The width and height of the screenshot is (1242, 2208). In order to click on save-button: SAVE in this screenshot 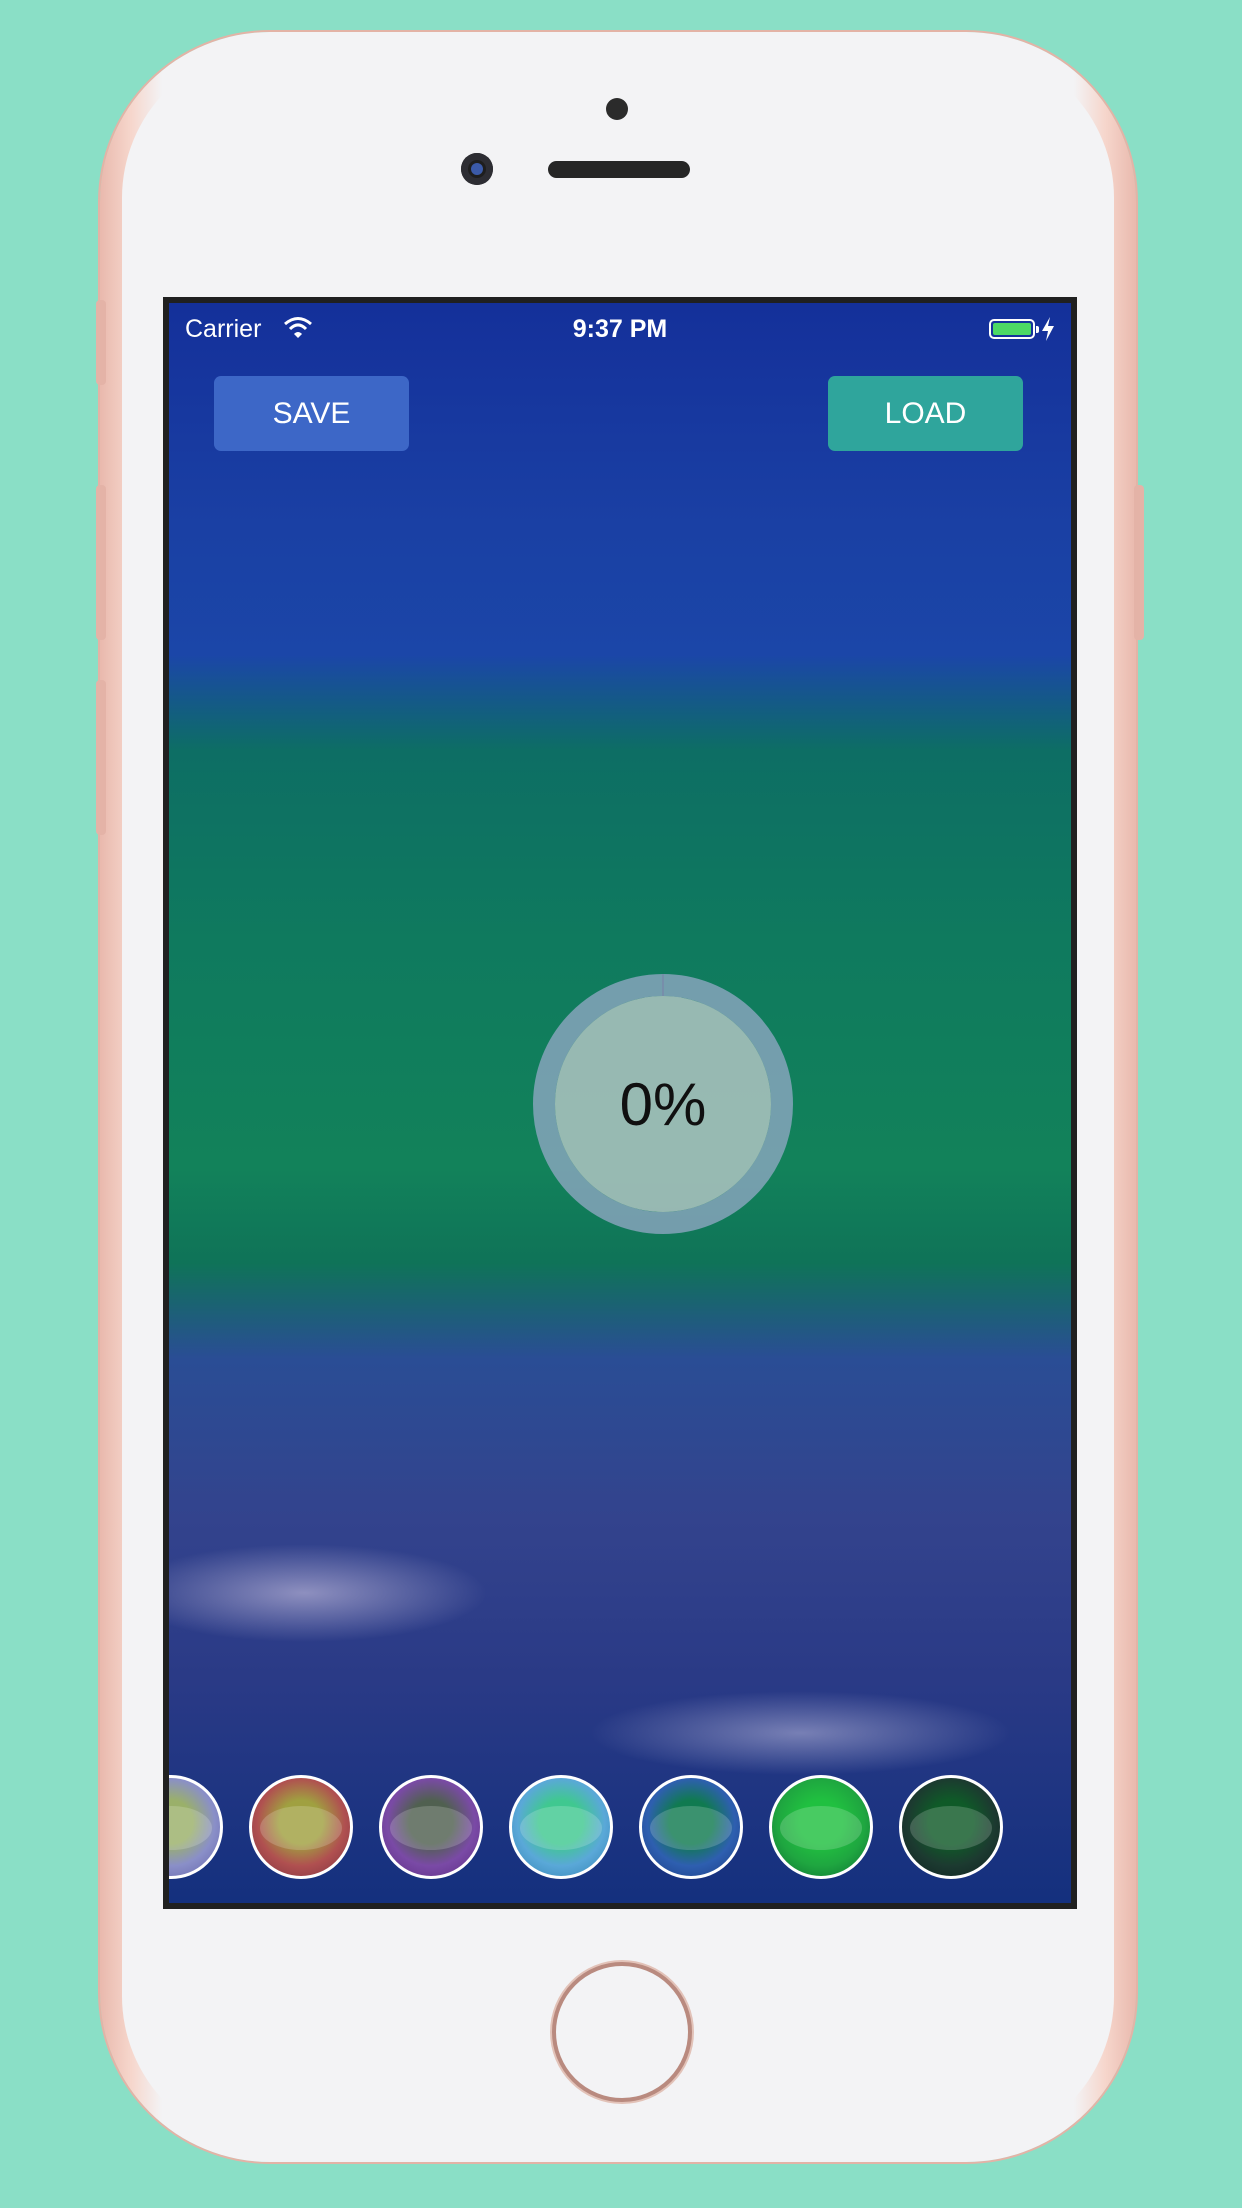, I will do `click(311, 413)`.